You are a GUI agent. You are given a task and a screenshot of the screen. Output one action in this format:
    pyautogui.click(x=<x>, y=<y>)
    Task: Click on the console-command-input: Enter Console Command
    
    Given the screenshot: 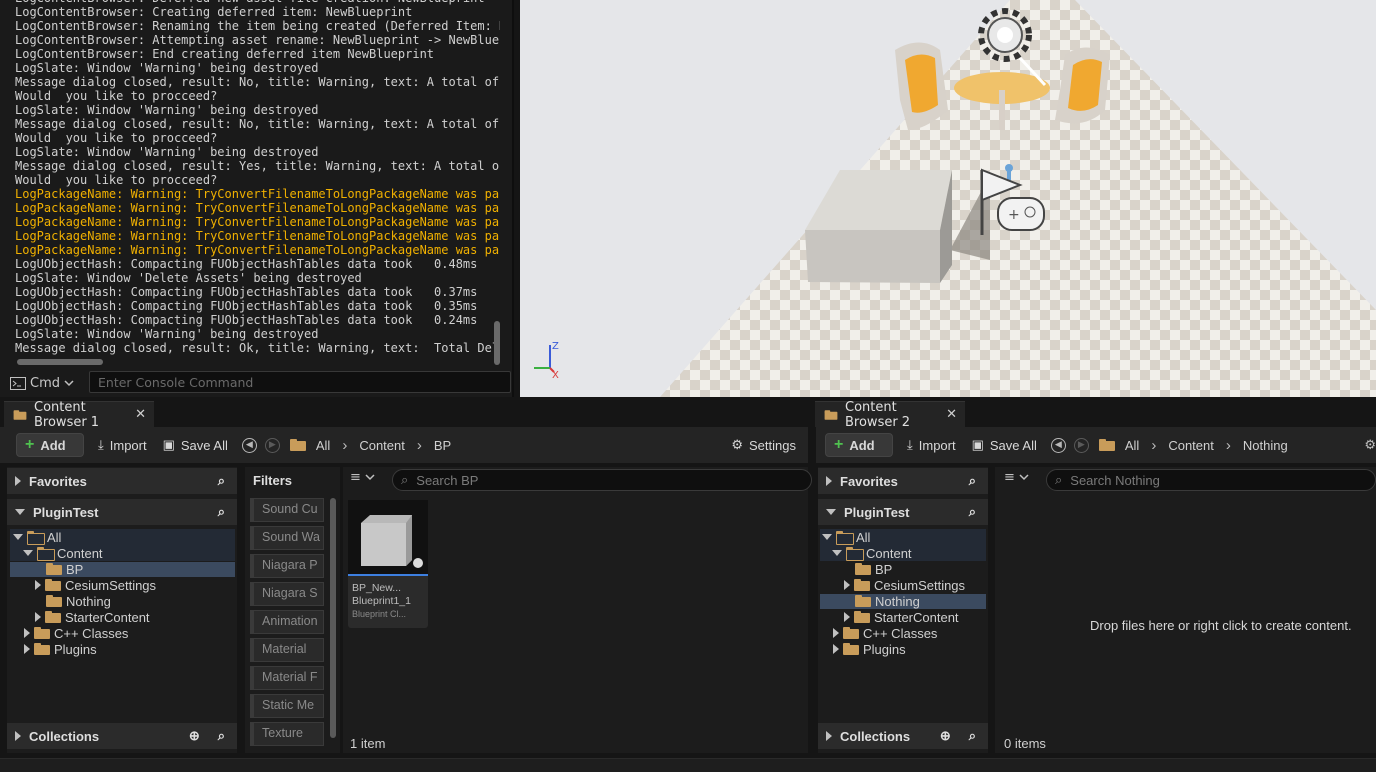 What is the action you would take?
    pyautogui.click(x=300, y=382)
    